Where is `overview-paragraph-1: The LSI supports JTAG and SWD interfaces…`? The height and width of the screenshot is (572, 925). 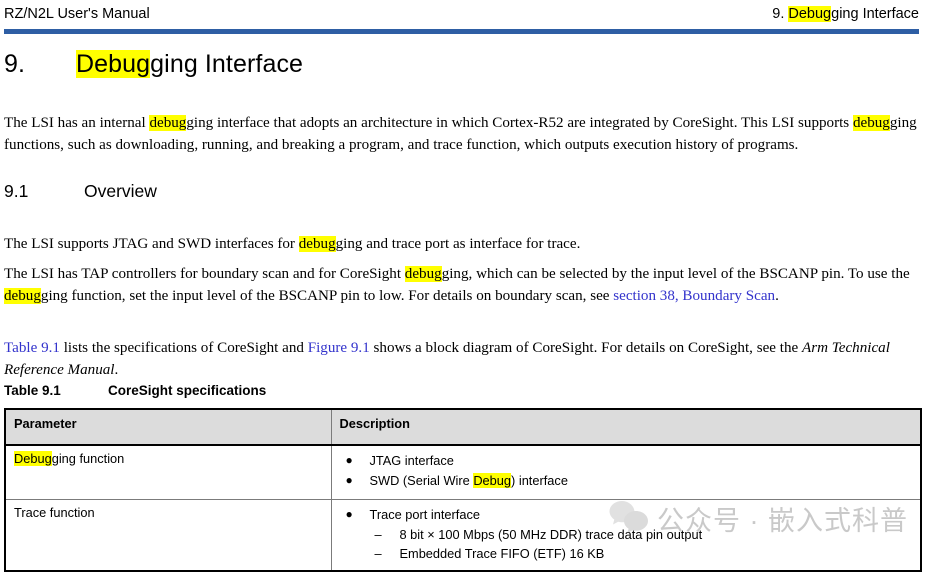 overview-paragraph-1: The LSI supports JTAG and SWD interfaces… is located at coordinates (462, 245).